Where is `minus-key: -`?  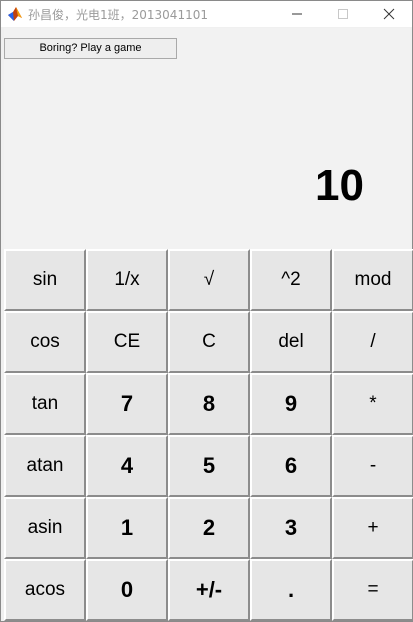 minus-key: - is located at coordinates (372, 466).